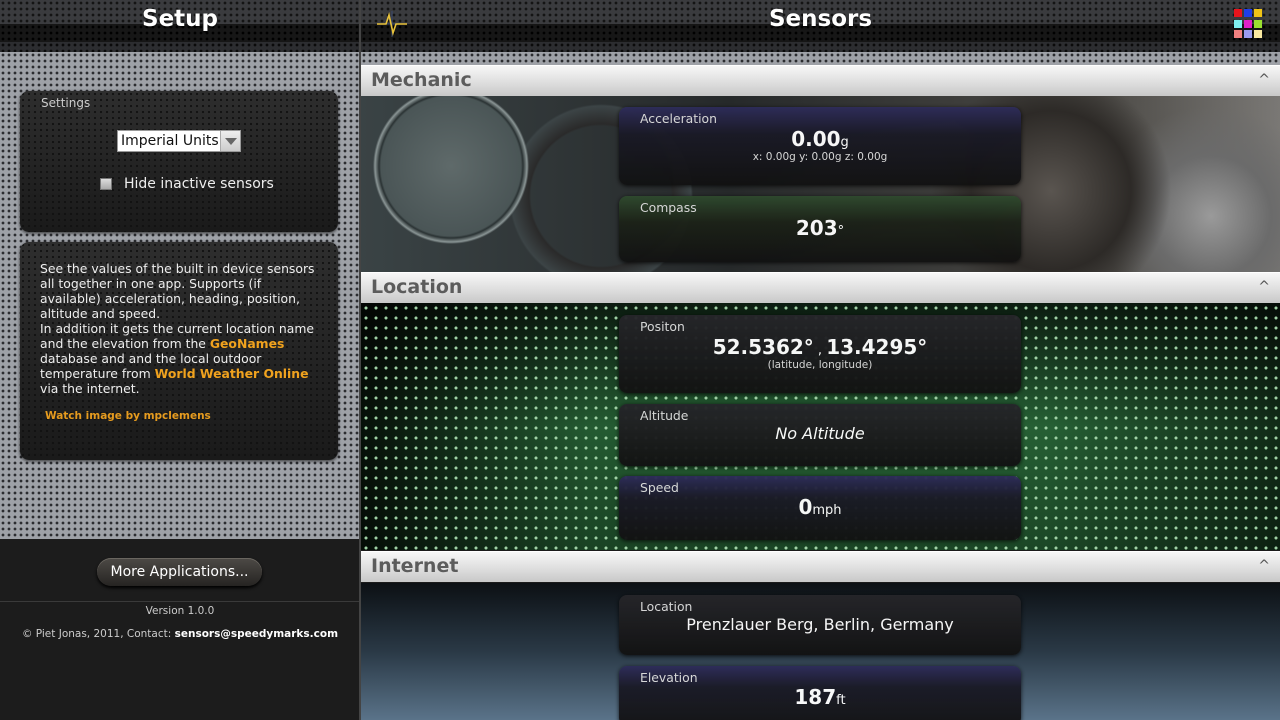 This screenshot has height=720, width=1280. I want to click on elevation-card: Elevation 187ft, so click(820, 693).